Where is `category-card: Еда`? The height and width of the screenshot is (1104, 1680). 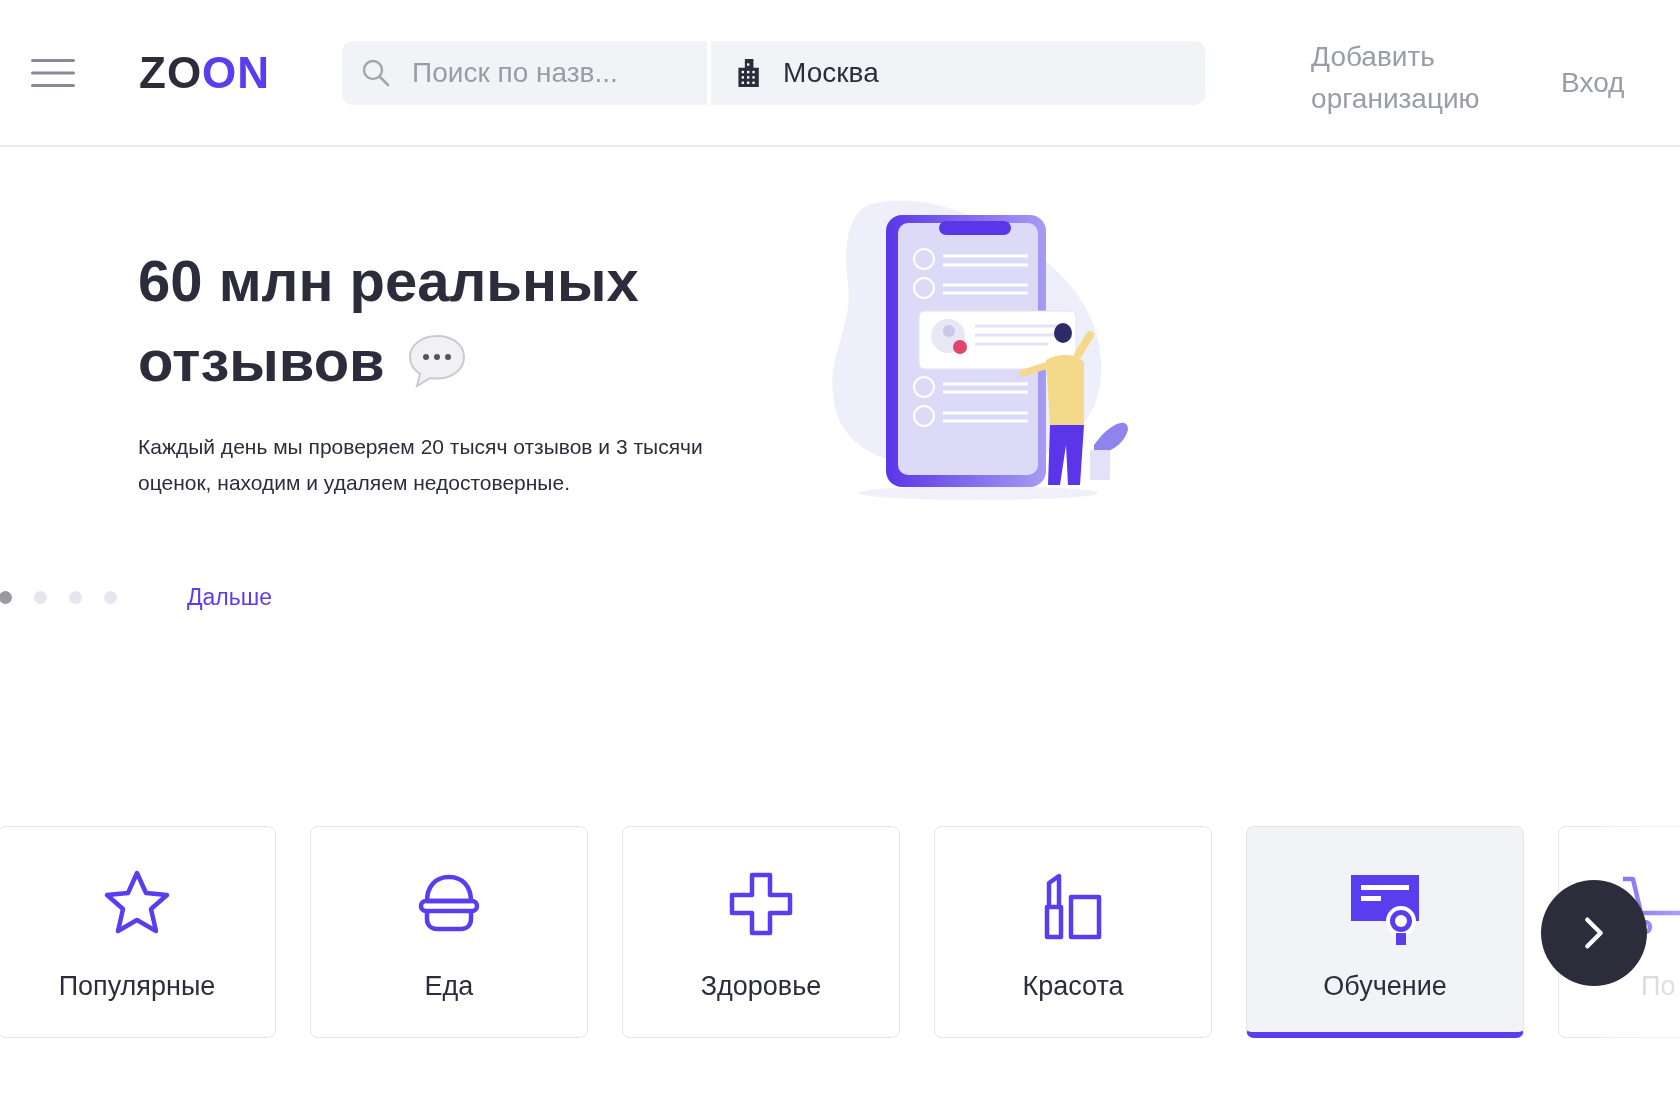
category-card: Еда is located at coordinates (449, 932).